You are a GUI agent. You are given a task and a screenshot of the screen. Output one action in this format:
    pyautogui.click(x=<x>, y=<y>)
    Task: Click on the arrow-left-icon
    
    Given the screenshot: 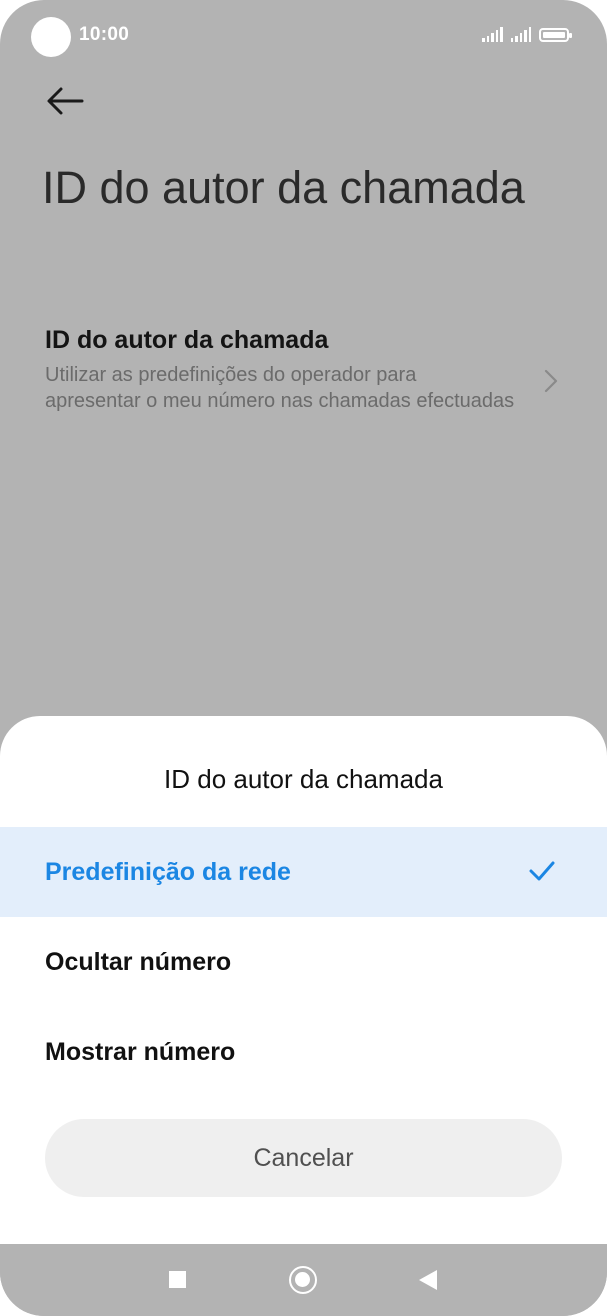 What is the action you would take?
    pyautogui.click(x=65, y=101)
    